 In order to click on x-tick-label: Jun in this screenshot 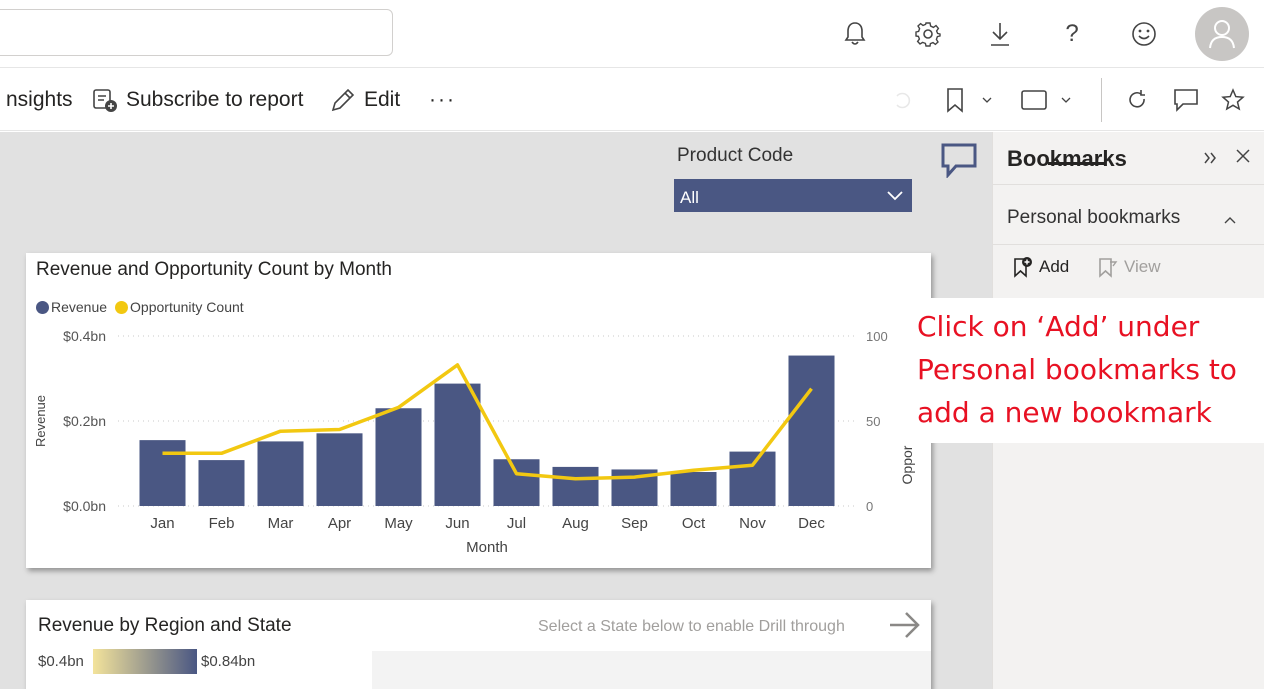, I will do `click(457, 523)`.